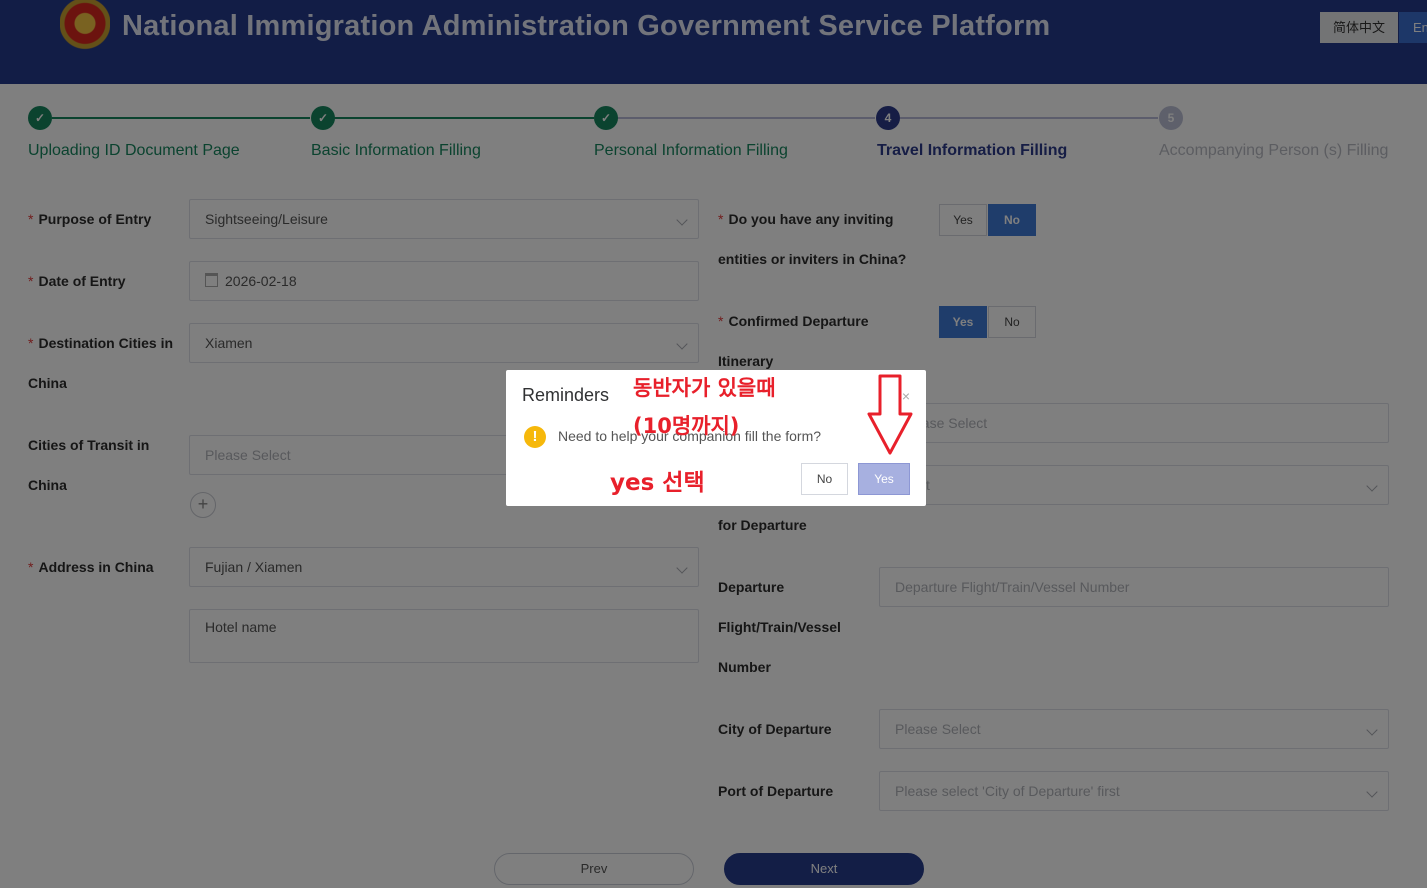 This screenshot has width=1427, height=888. I want to click on dialog-no-button: No, so click(824, 479).